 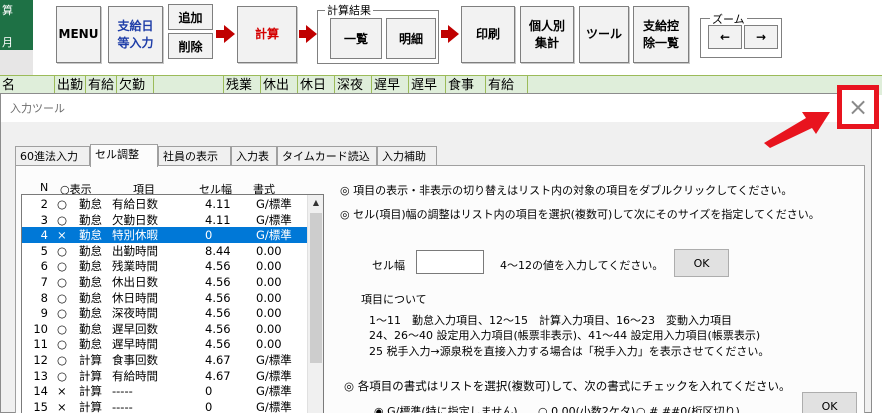 I want to click on tab-timecard-import: タイムカード読込, so click(x=327, y=156).